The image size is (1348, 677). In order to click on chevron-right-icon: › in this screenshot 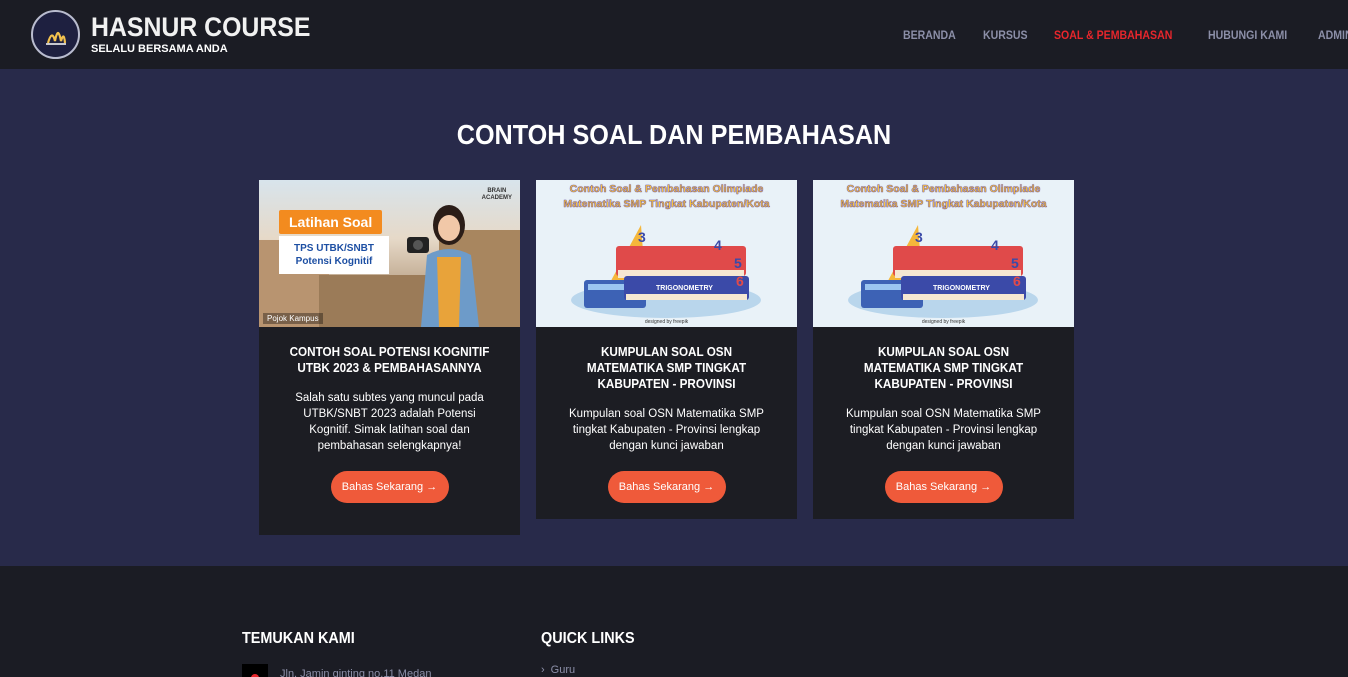, I will do `click(543, 670)`.